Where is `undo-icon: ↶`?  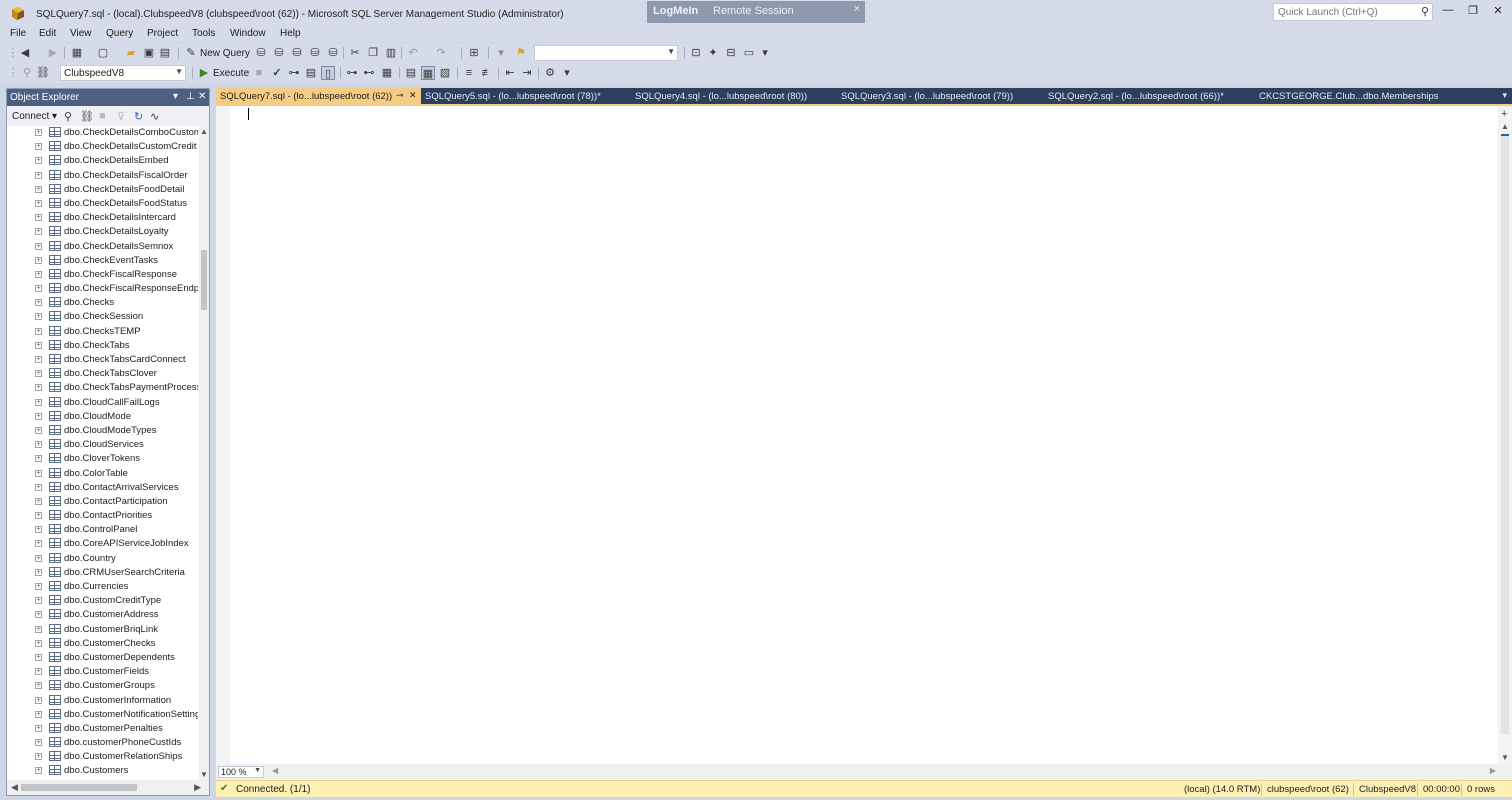
undo-icon: ↶ is located at coordinates (413, 53).